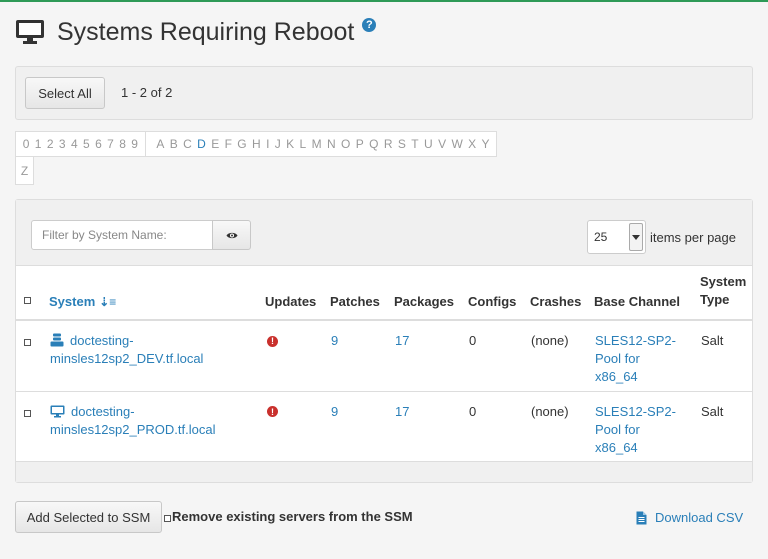  What do you see at coordinates (110, 144) in the screenshot?
I see `alphabet-item-7: 7` at bounding box center [110, 144].